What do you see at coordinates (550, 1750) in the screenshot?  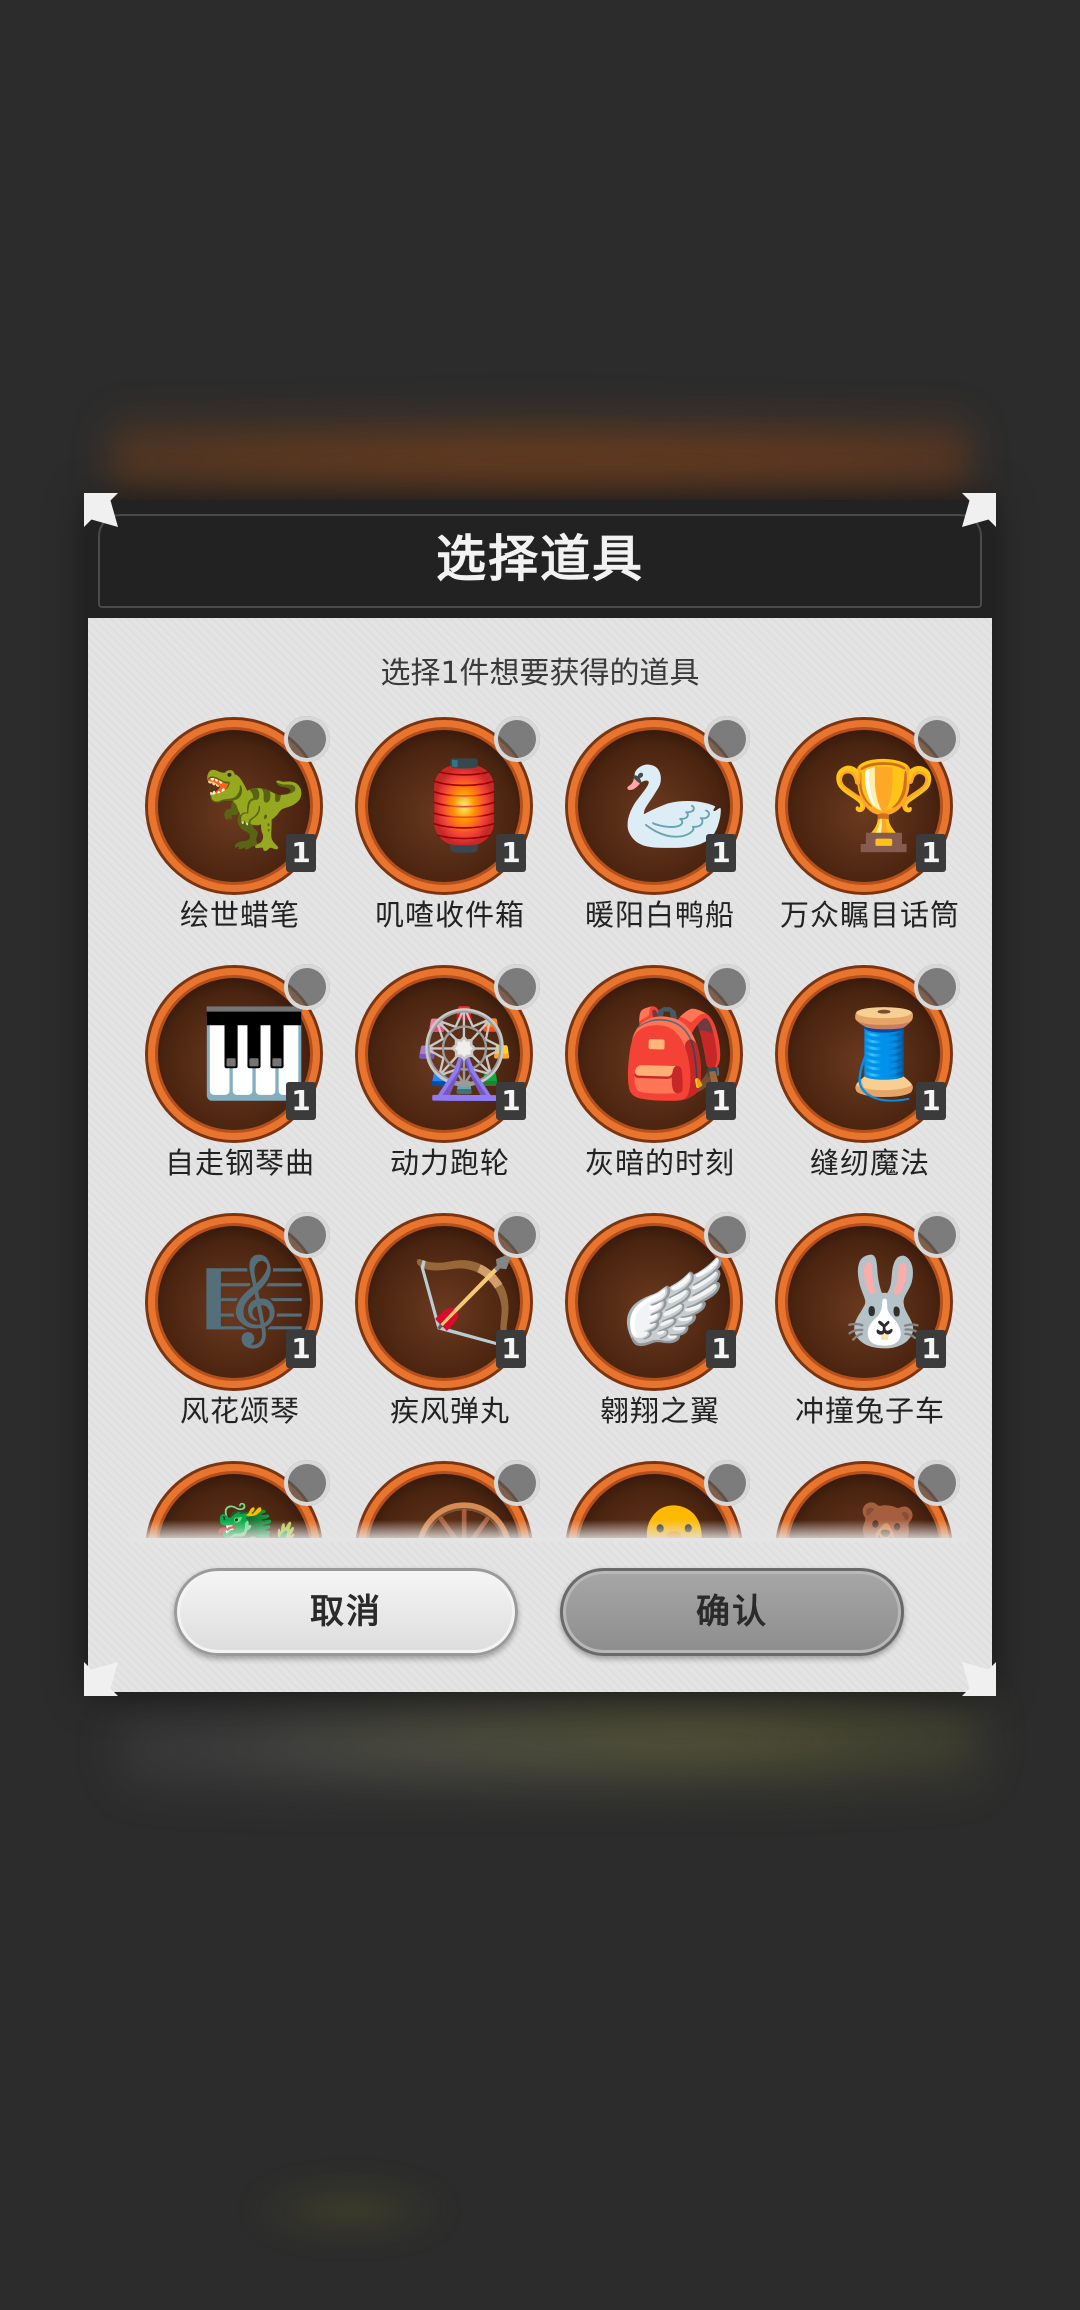 I see `background-glow-bottom` at bounding box center [550, 1750].